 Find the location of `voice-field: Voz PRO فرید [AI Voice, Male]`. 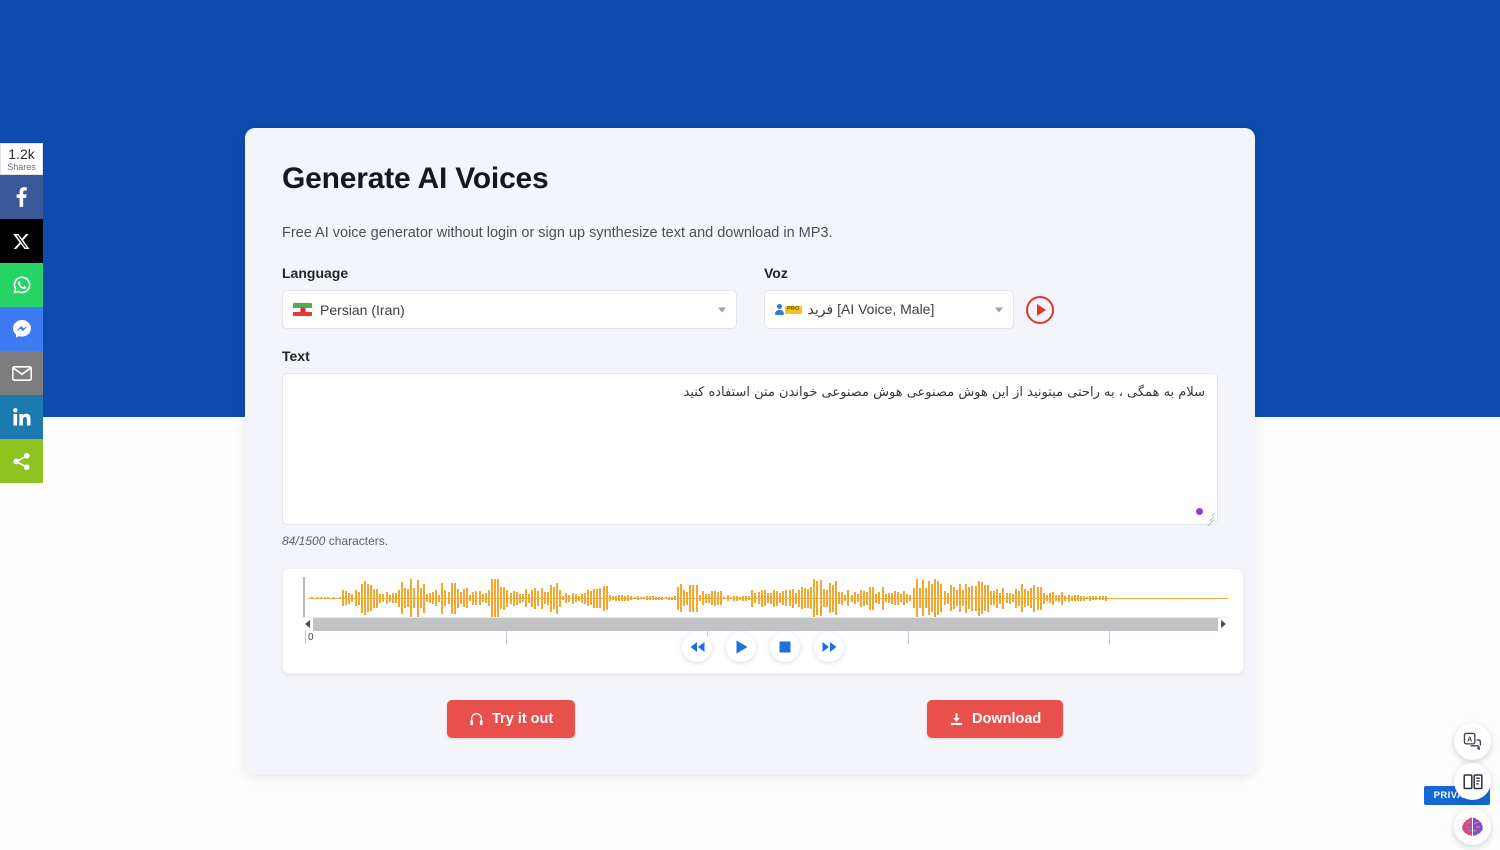

voice-field: Voz PRO فرید [AI Voice, Male] is located at coordinates (909, 297).